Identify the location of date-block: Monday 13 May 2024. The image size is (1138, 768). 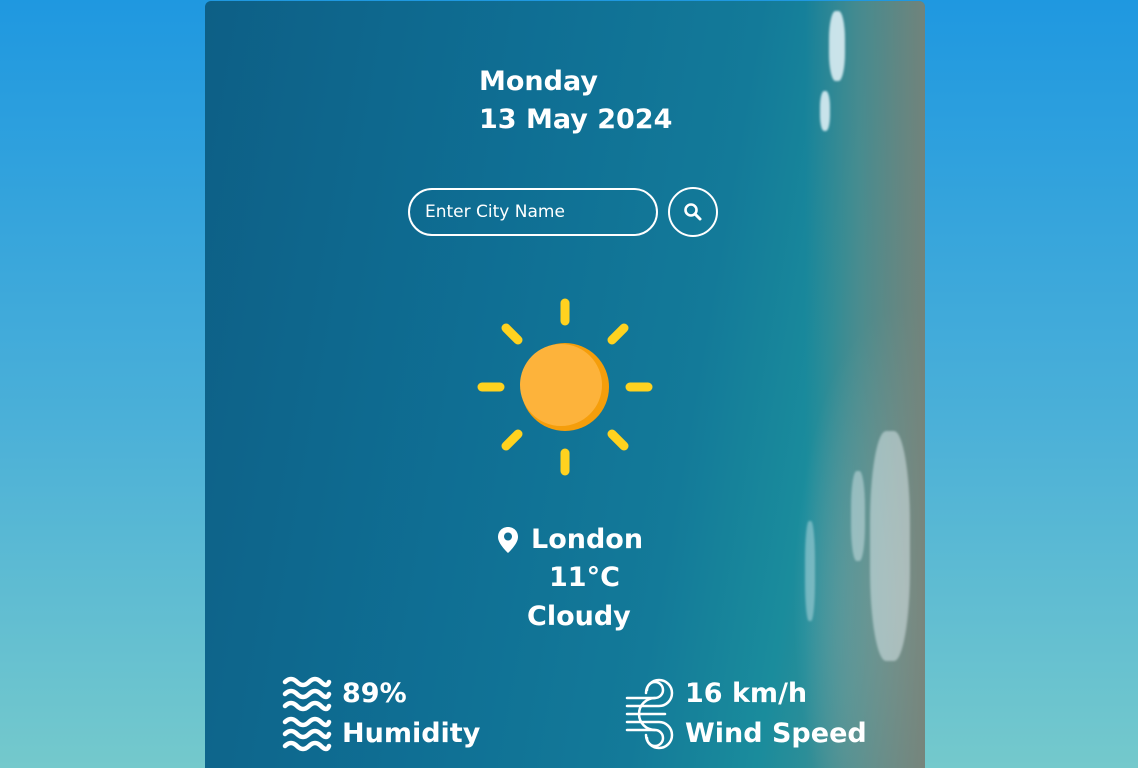
(575, 101).